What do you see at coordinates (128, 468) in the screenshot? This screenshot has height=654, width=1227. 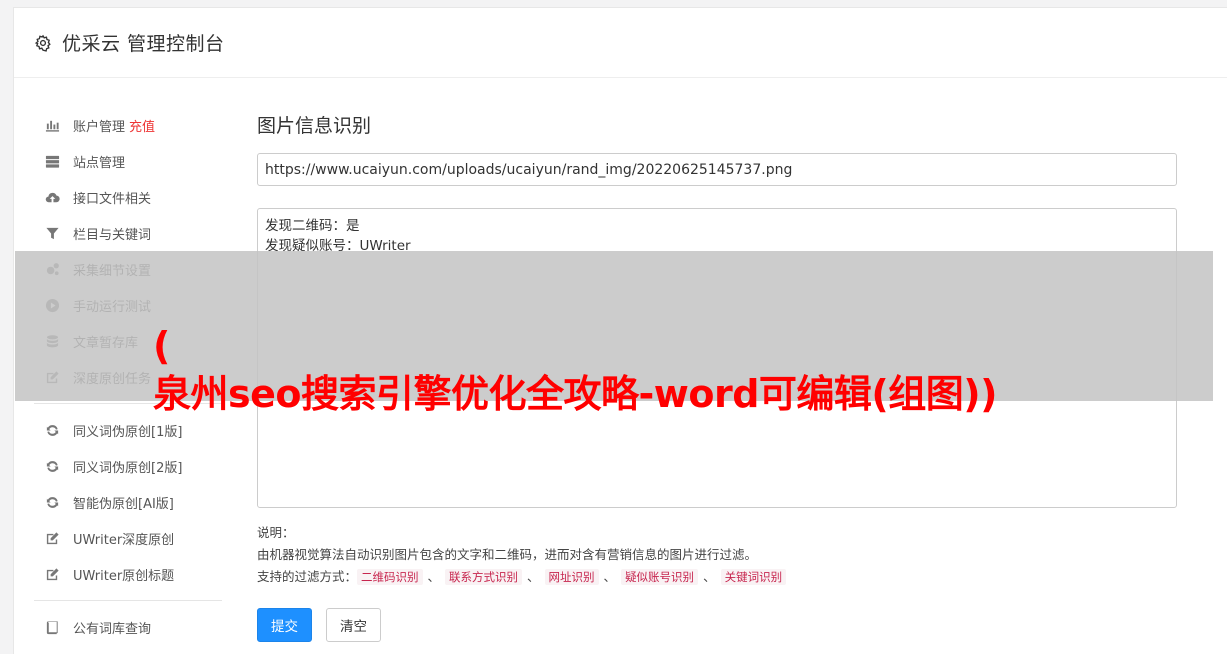 I see `sidebar-item-label: 同义词伪原创[2版]` at bounding box center [128, 468].